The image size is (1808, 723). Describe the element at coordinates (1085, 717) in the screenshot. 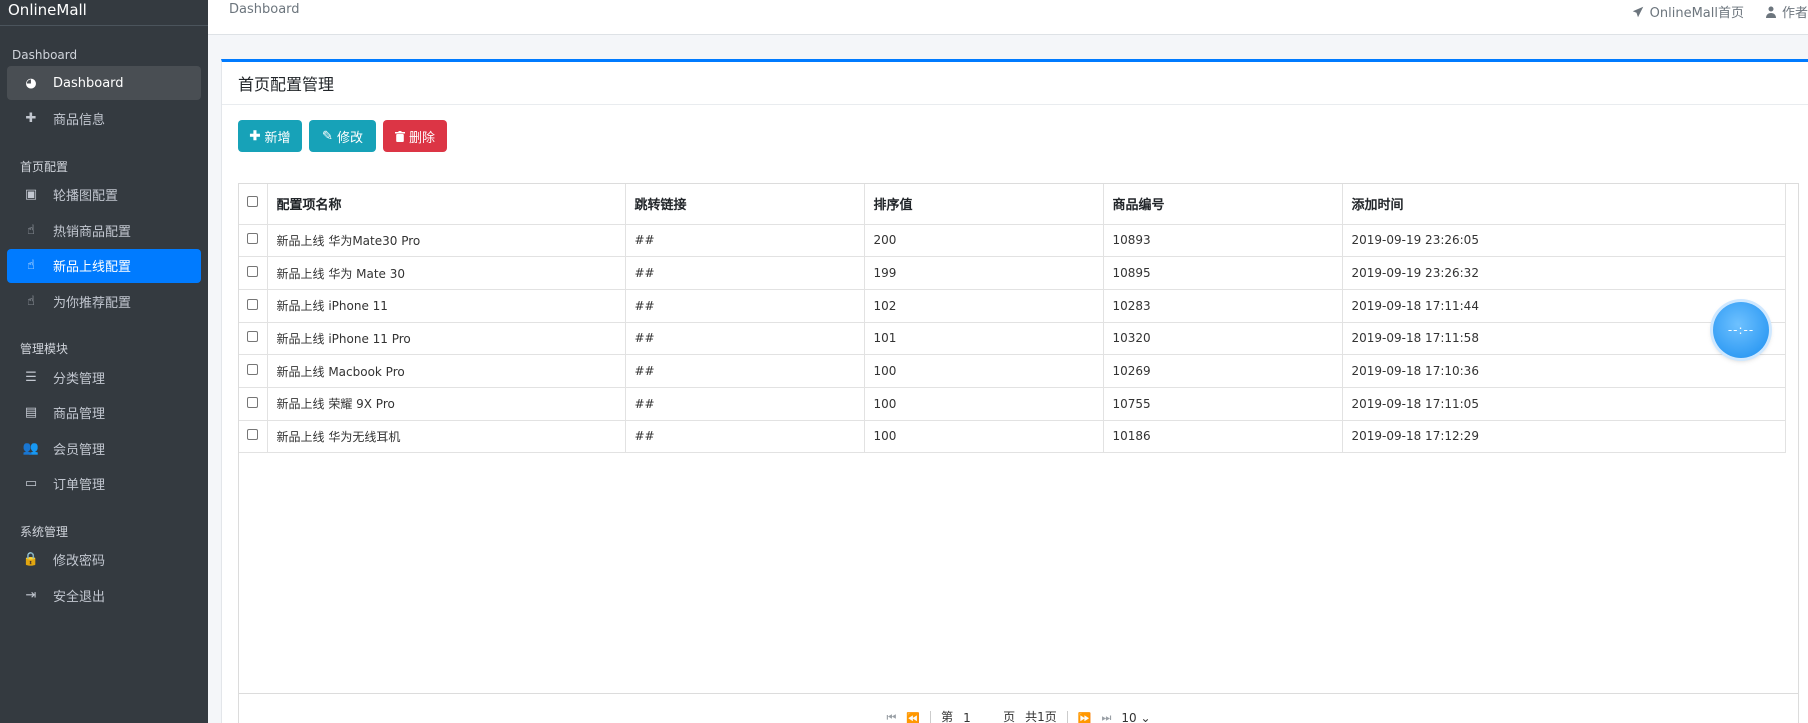

I see `next-page-icon: ⏩` at that location.